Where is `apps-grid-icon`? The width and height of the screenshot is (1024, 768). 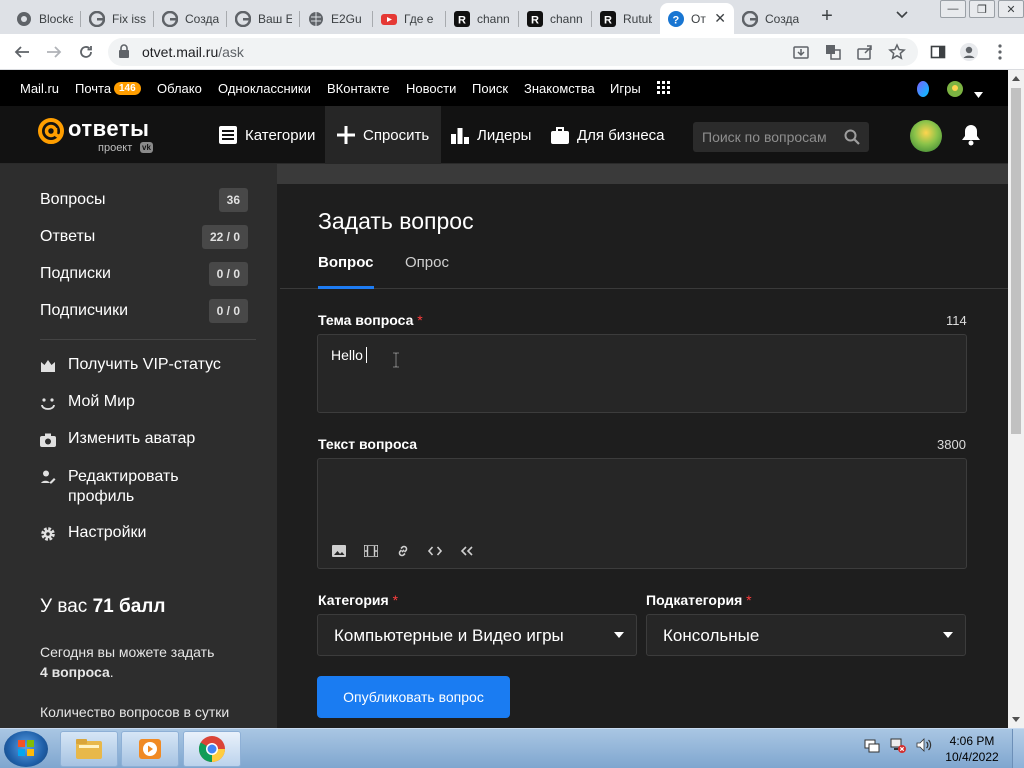
apps-grid-icon is located at coordinates (664, 88).